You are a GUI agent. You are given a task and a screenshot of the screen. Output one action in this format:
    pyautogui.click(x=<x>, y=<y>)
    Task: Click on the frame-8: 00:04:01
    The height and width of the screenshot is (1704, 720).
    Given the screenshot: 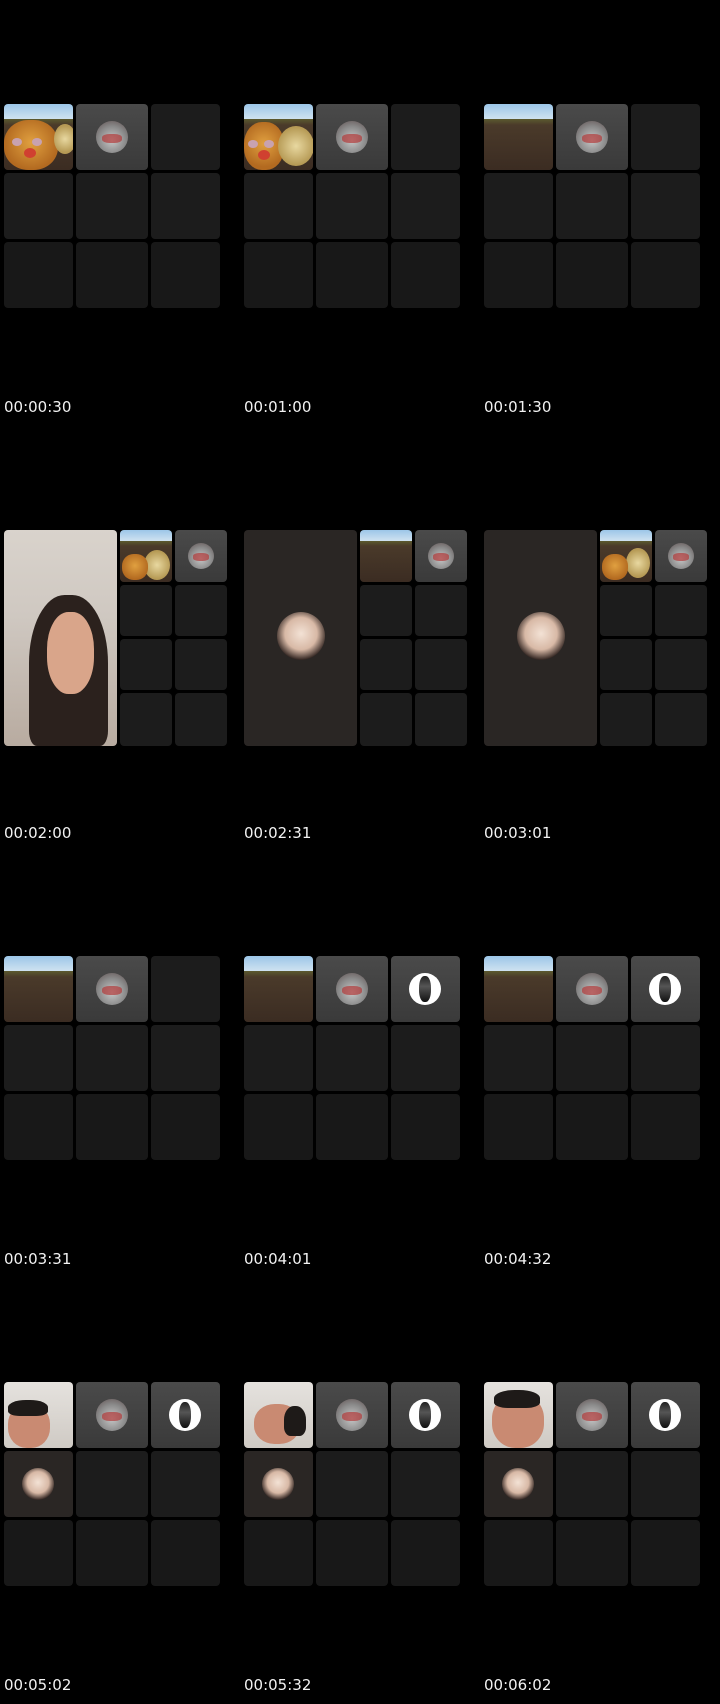 What is the action you would take?
    pyautogui.click(x=360, y=1065)
    